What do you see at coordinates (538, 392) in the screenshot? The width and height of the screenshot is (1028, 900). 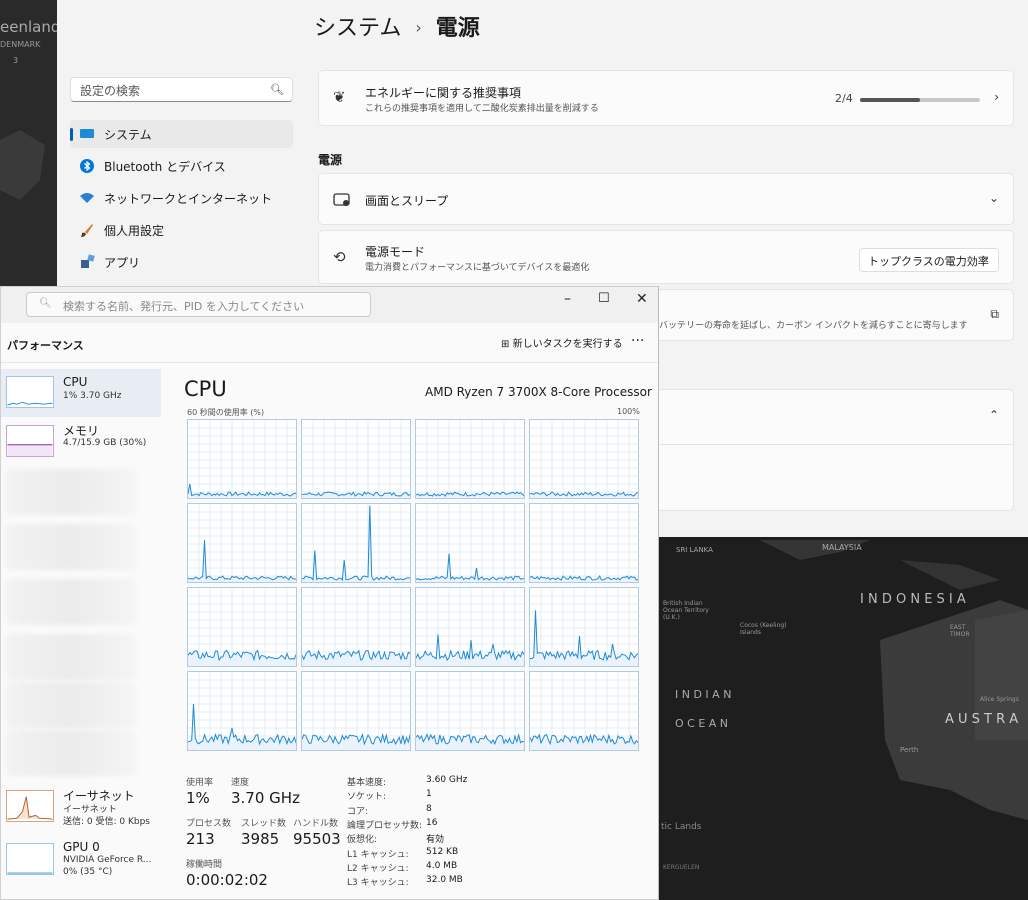 I see `cpu-model-name: AMD Ryzen 7 3700X 8-Core Processor` at bounding box center [538, 392].